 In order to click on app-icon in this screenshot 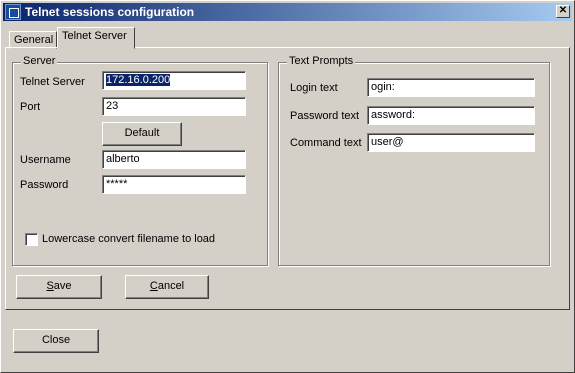, I will do `click(13, 12)`.